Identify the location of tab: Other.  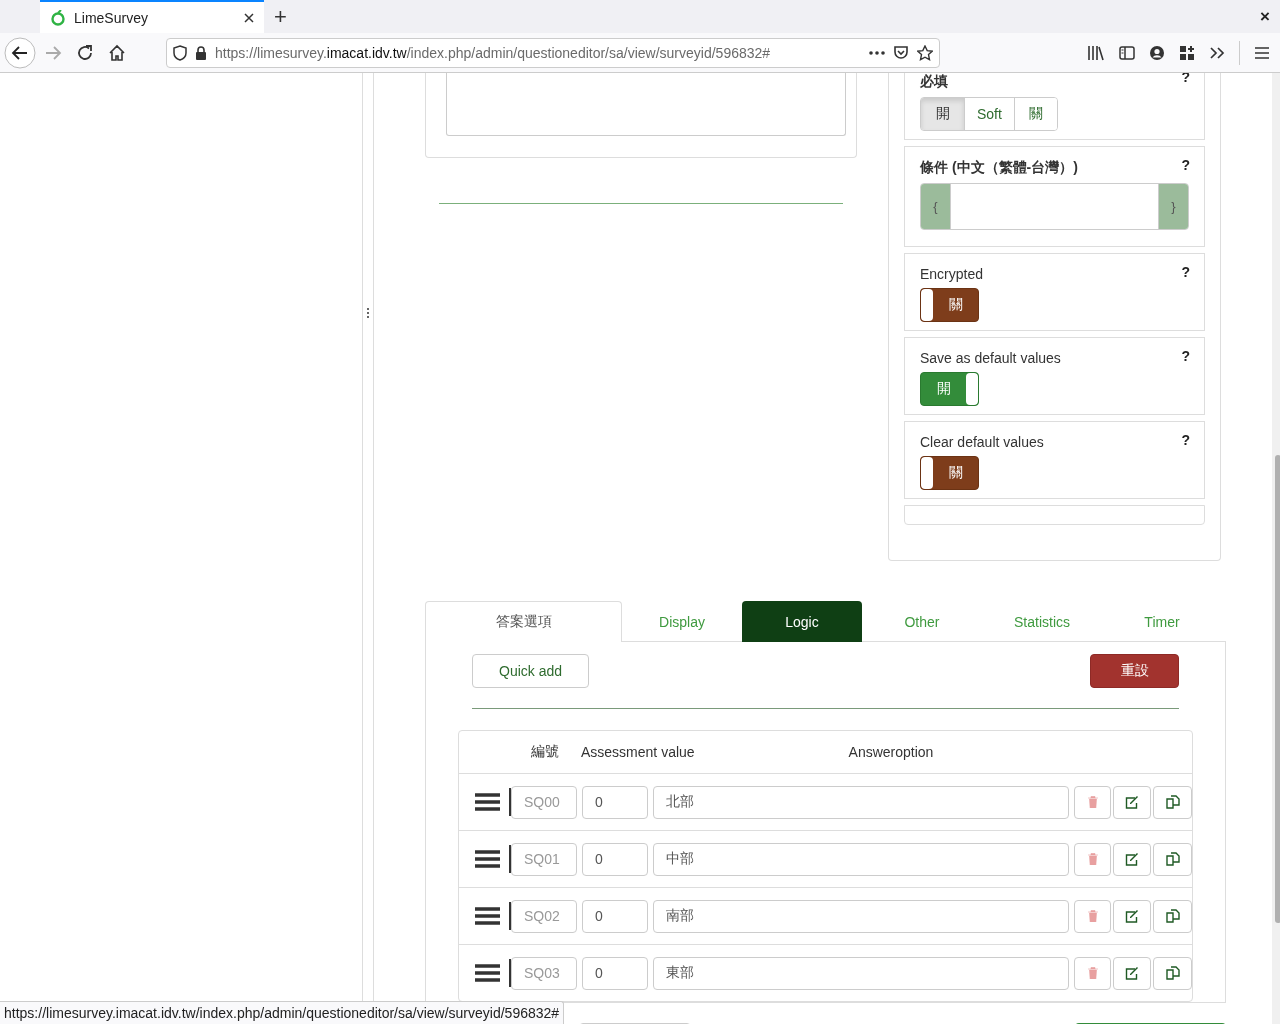
(922, 621).